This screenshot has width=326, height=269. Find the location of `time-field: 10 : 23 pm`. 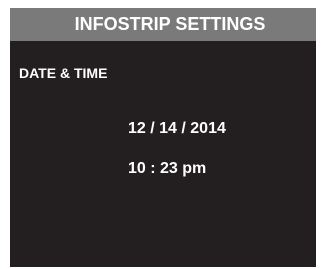

time-field: 10 : 23 pm is located at coordinates (167, 169).